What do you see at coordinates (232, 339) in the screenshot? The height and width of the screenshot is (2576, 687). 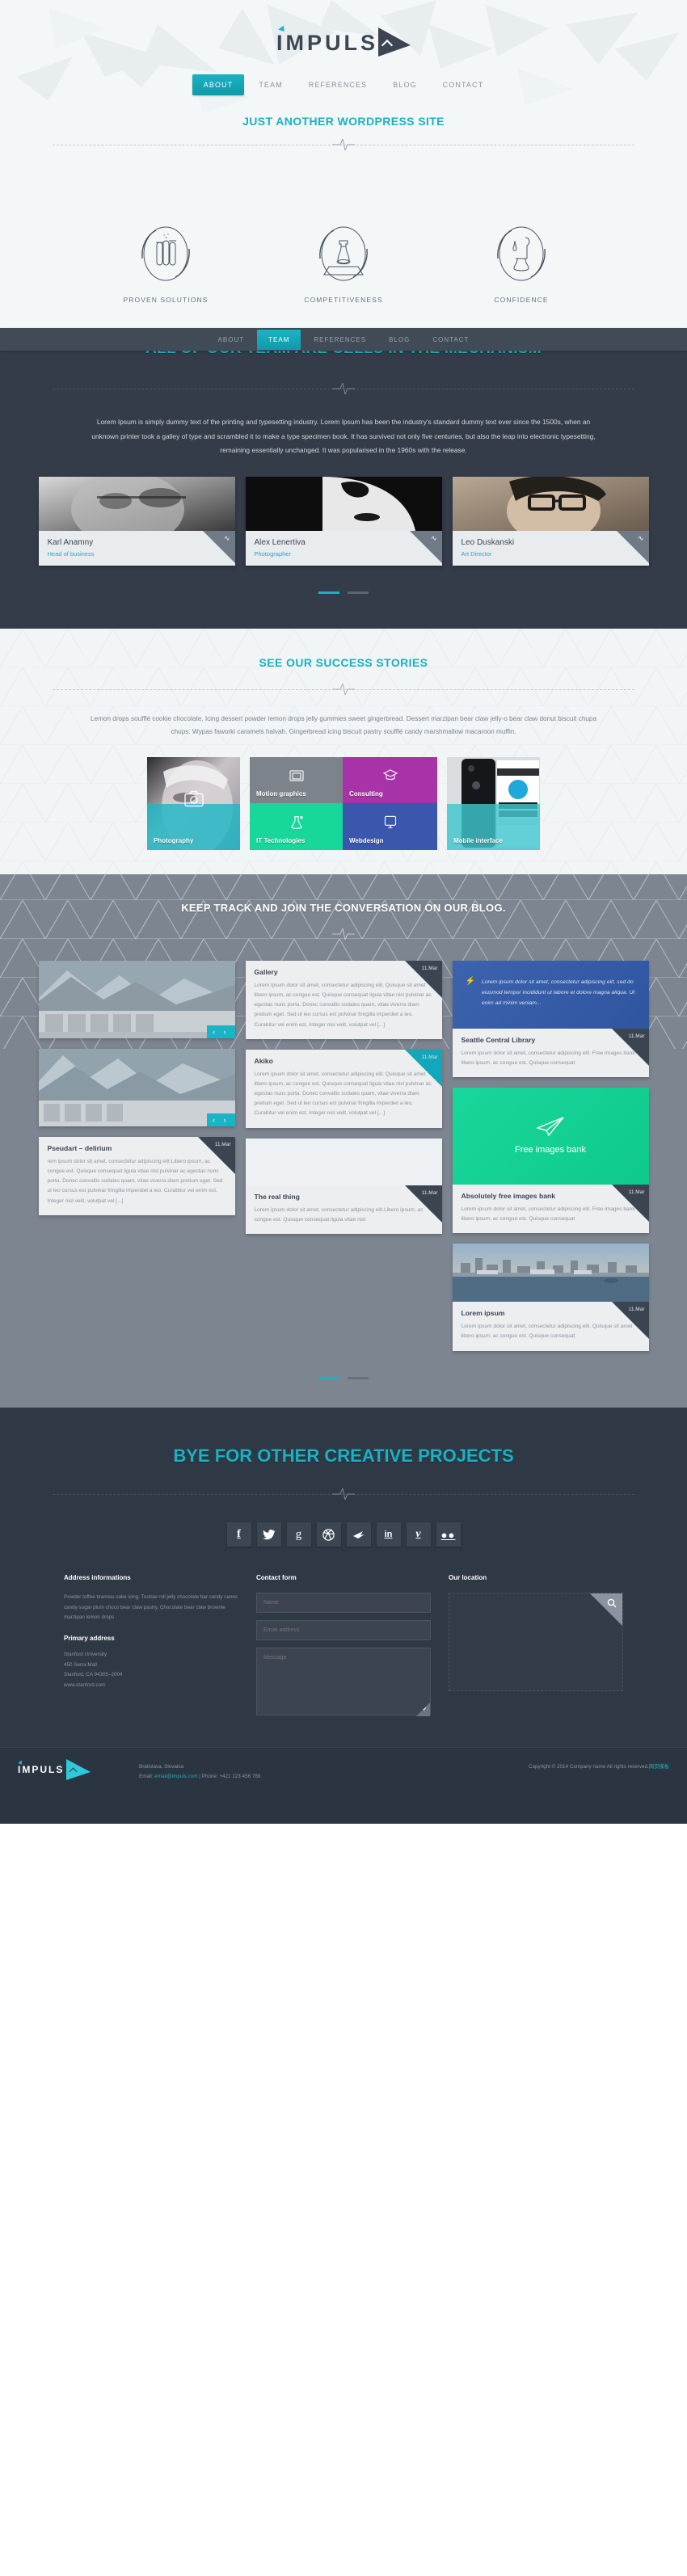 I see `sticky-nav-item-about: ABOUT` at bounding box center [232, 339].